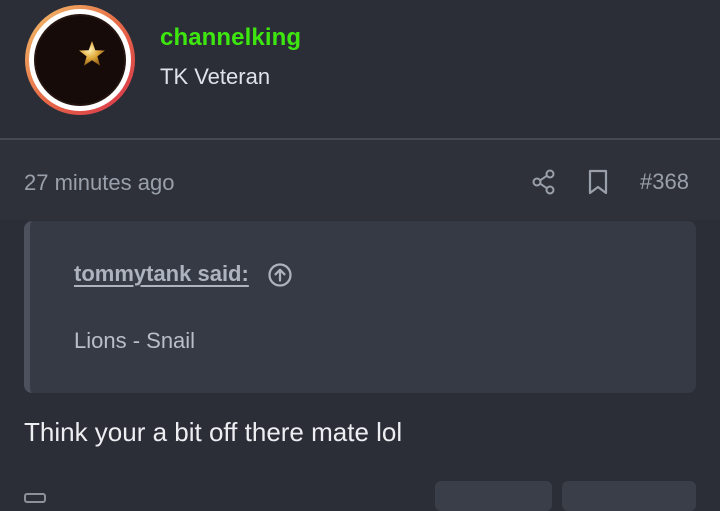 The height and width of the screenshot is (511, 720). Describe the element at coordinates (80, 60) in the screenshot. I see `user-avatar` at that location.